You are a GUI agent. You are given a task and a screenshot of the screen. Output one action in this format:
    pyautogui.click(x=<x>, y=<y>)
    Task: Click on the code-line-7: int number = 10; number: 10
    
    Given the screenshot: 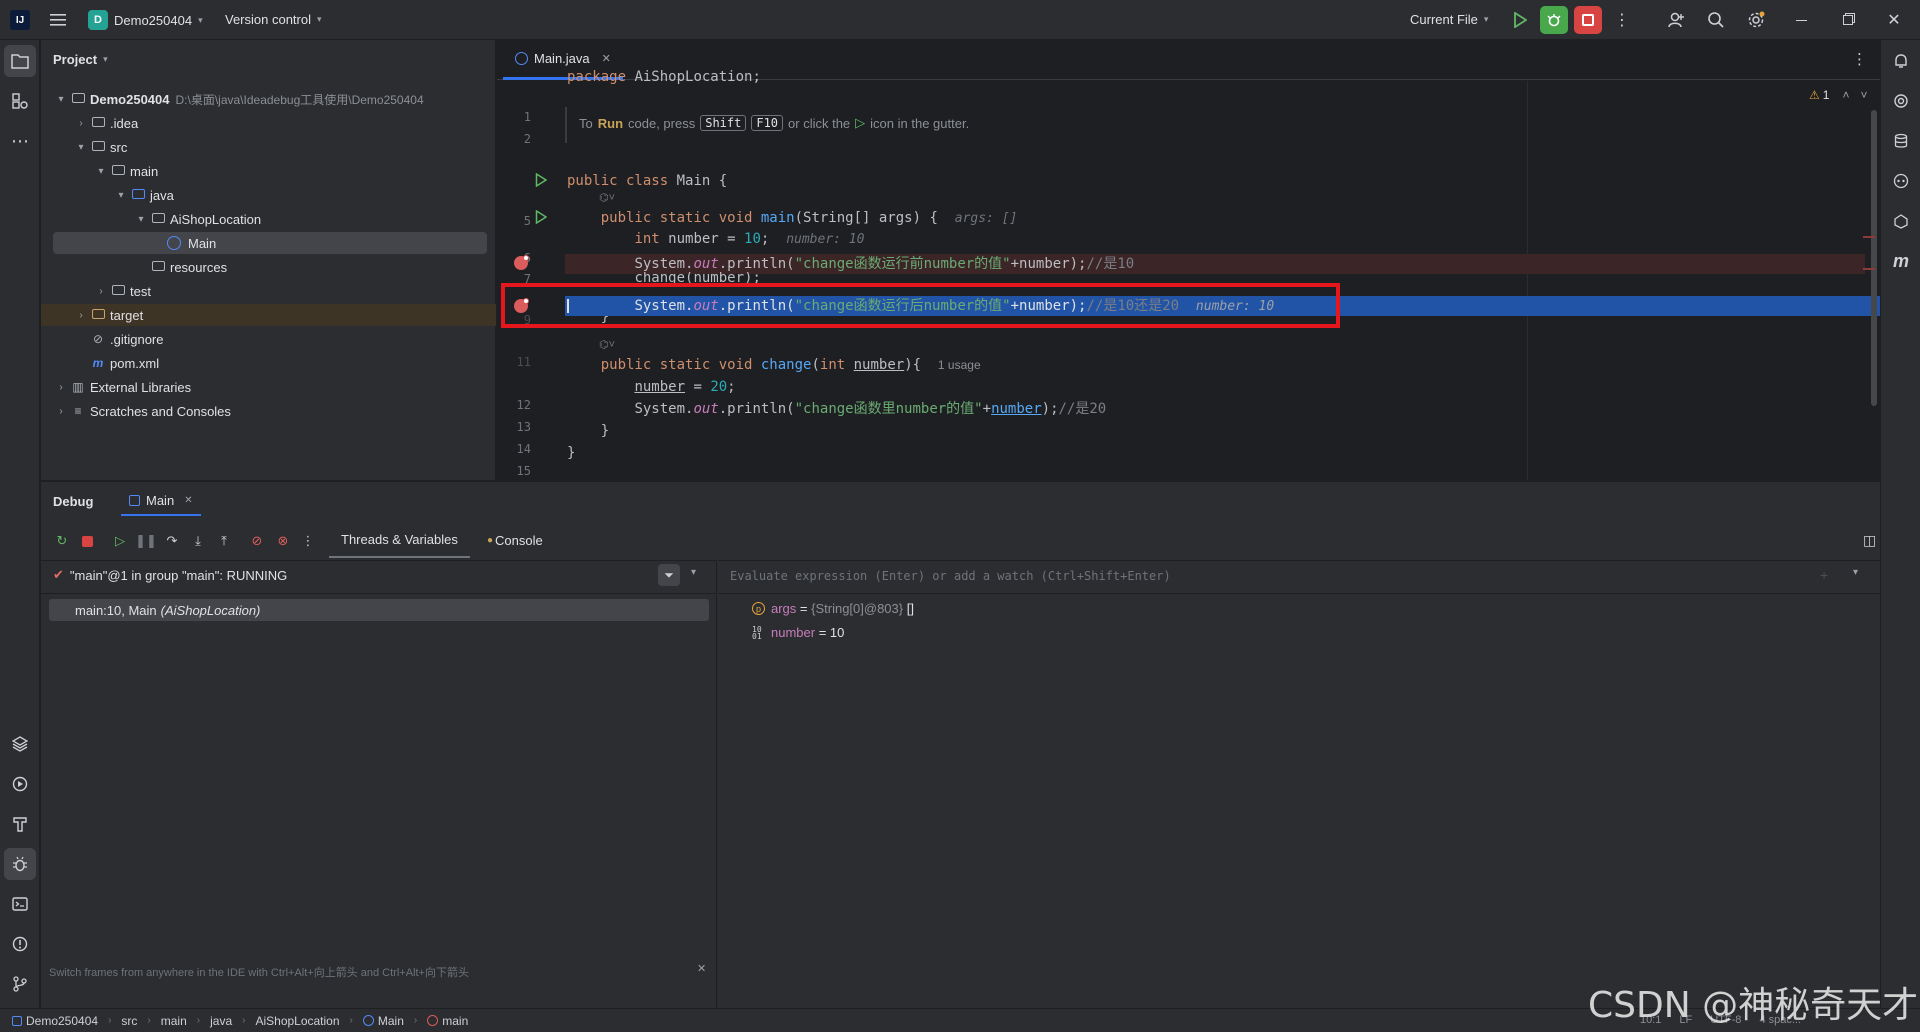 What is the action you would take?
    pyautogui.click(x=715, y=239)
    